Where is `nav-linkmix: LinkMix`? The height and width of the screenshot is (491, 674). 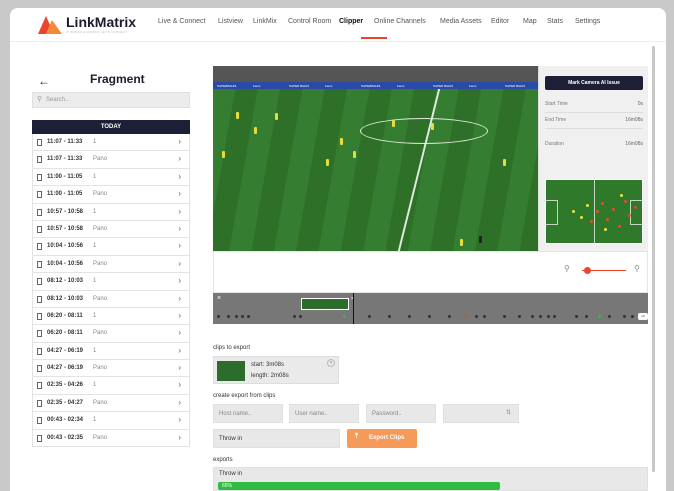 nav-linkmix: LinkMix is located at coordinates (265, 21).